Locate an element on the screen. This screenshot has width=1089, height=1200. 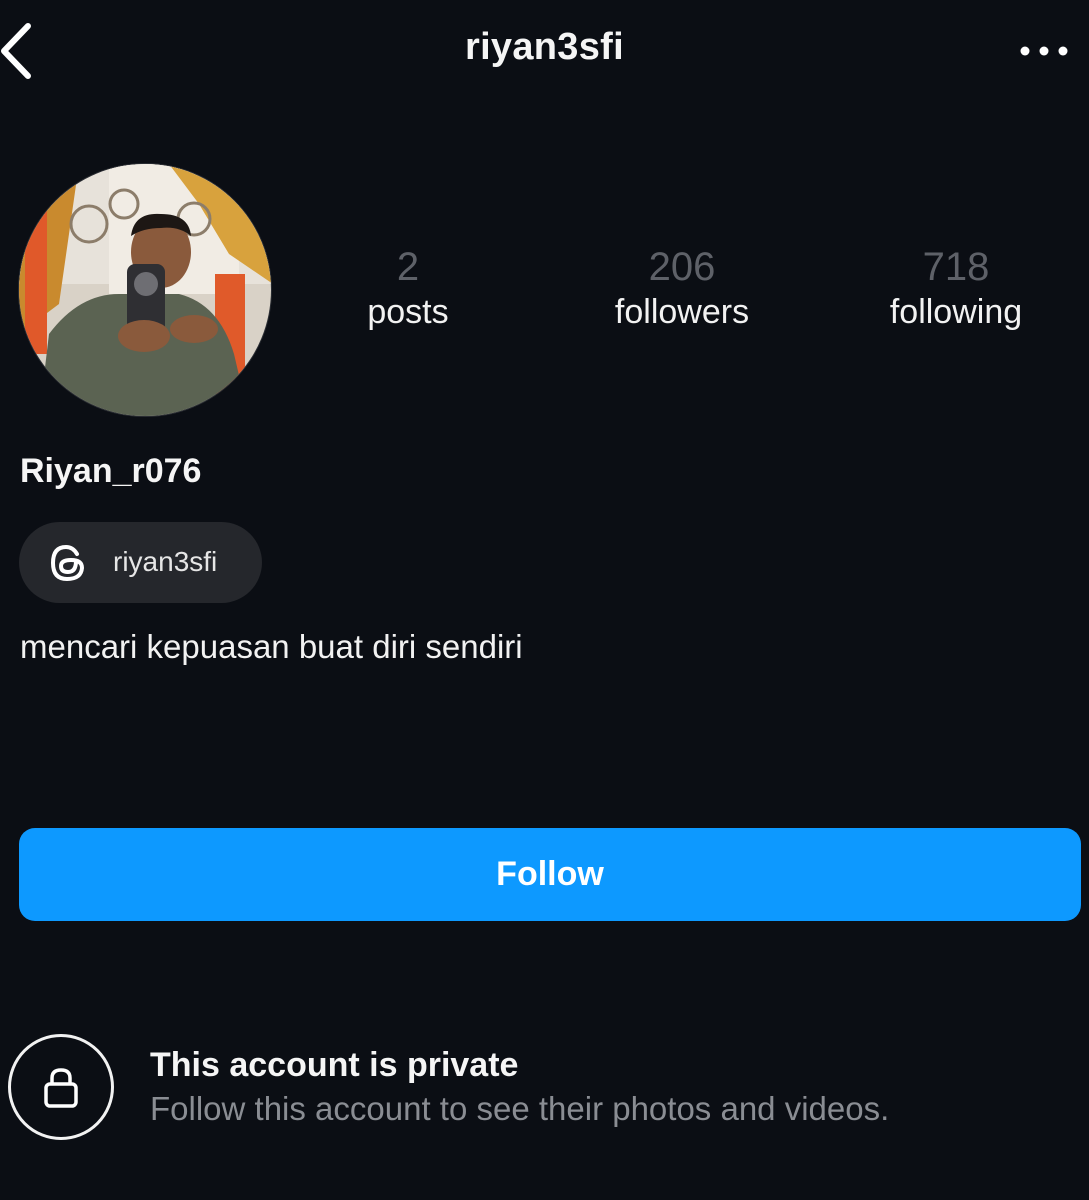
stat-posts: 2 posts is located at coordinates (408, 288).